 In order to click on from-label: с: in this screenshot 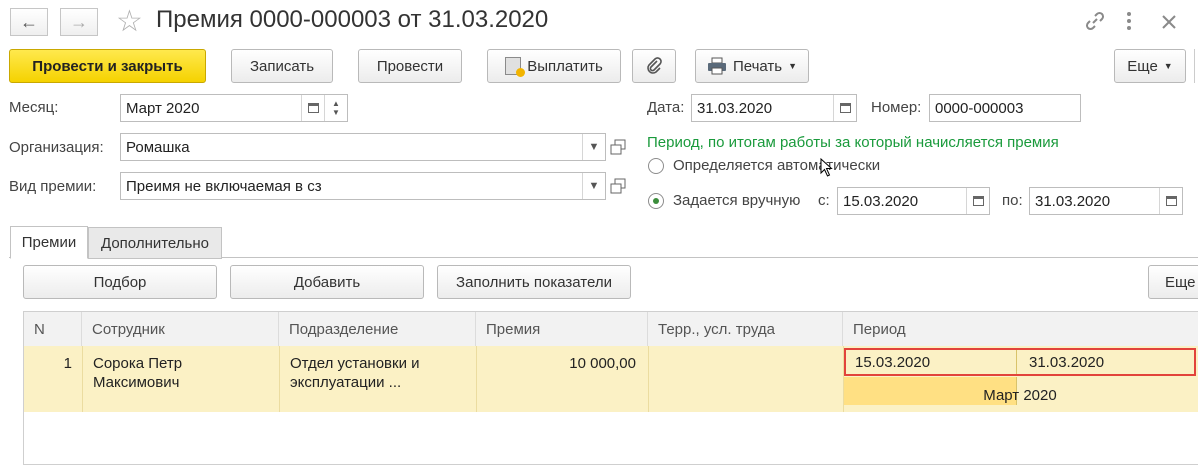, I will do `click(824, 200)`.